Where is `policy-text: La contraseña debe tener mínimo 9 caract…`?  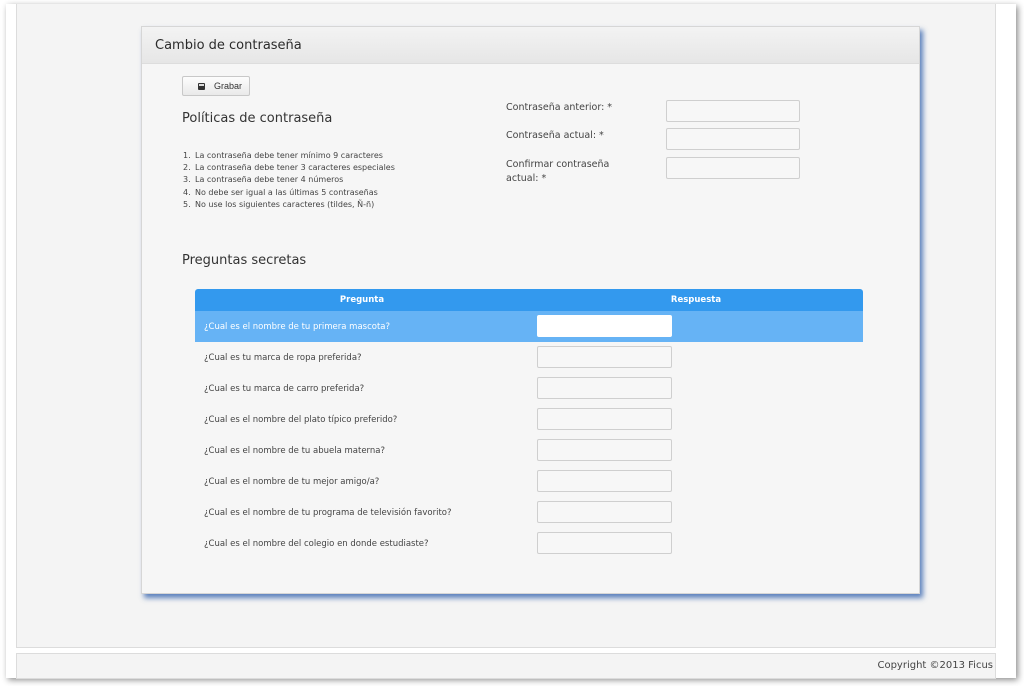
policy-text: La contraseña debe tener mínimo 9 caract… is located at coordinates (289, 155).